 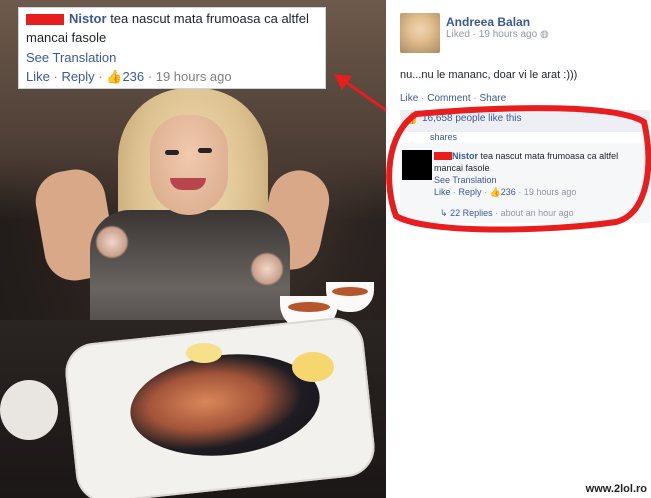 I want to click on like-count: 236, so click(x=133, y=76).